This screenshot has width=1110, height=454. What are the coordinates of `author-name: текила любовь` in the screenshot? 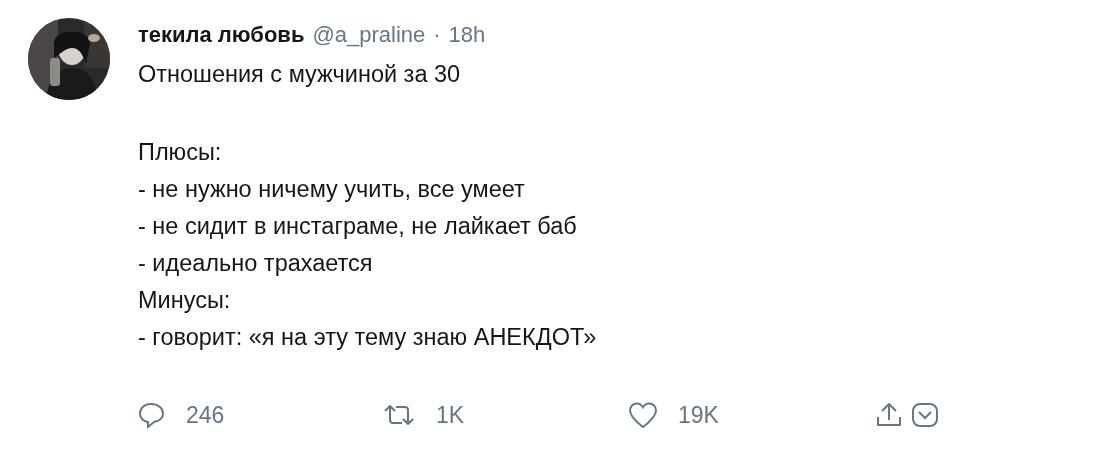 It's located at (221, 35).